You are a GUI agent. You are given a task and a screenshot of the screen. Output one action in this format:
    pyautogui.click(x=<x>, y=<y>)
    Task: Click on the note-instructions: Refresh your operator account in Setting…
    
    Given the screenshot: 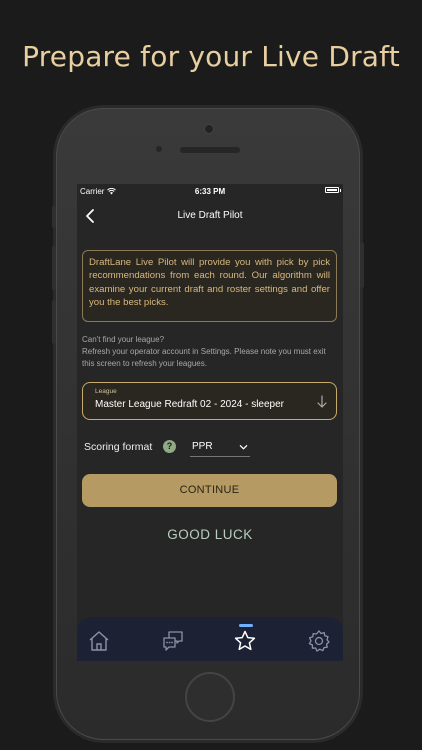 What is the action you would take?
    pyautogui.click(x=204, y=357)
    